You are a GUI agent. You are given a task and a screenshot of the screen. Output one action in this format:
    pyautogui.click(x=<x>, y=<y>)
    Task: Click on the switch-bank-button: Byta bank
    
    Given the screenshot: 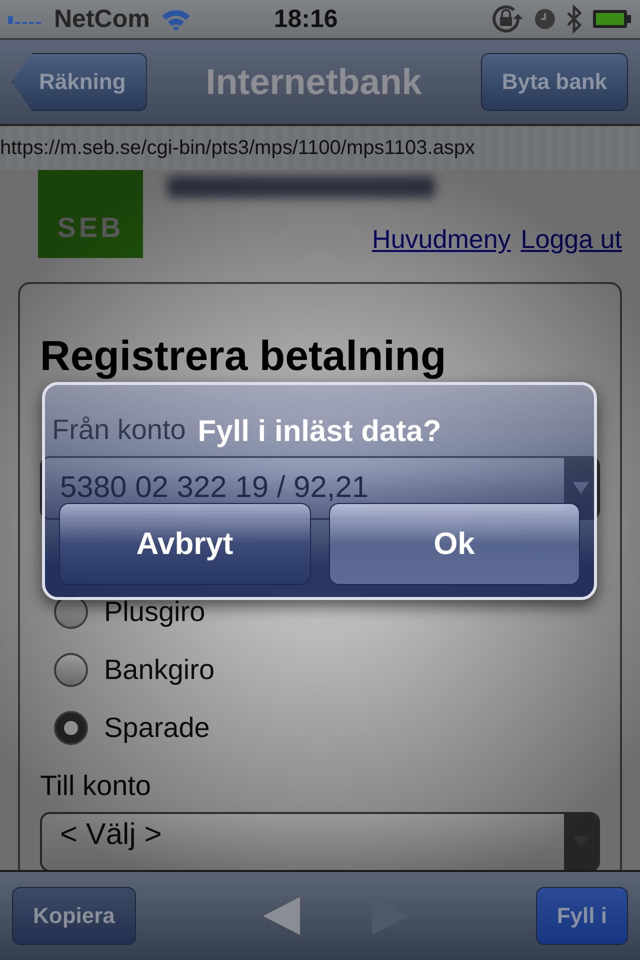 What is the action you would take?
    pyautogui.click(x=554, y=82)
    